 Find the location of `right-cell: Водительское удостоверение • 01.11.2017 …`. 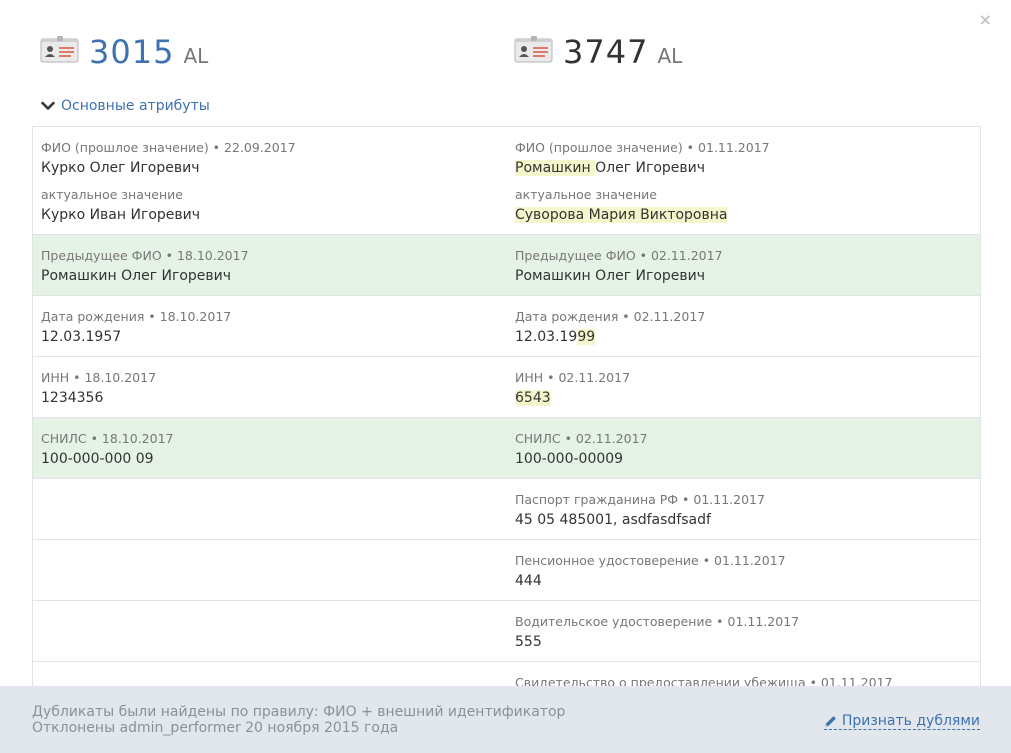

right-cell: Водительское удостоверение • 01.11.2017 … is located at coordinates (743, 631).